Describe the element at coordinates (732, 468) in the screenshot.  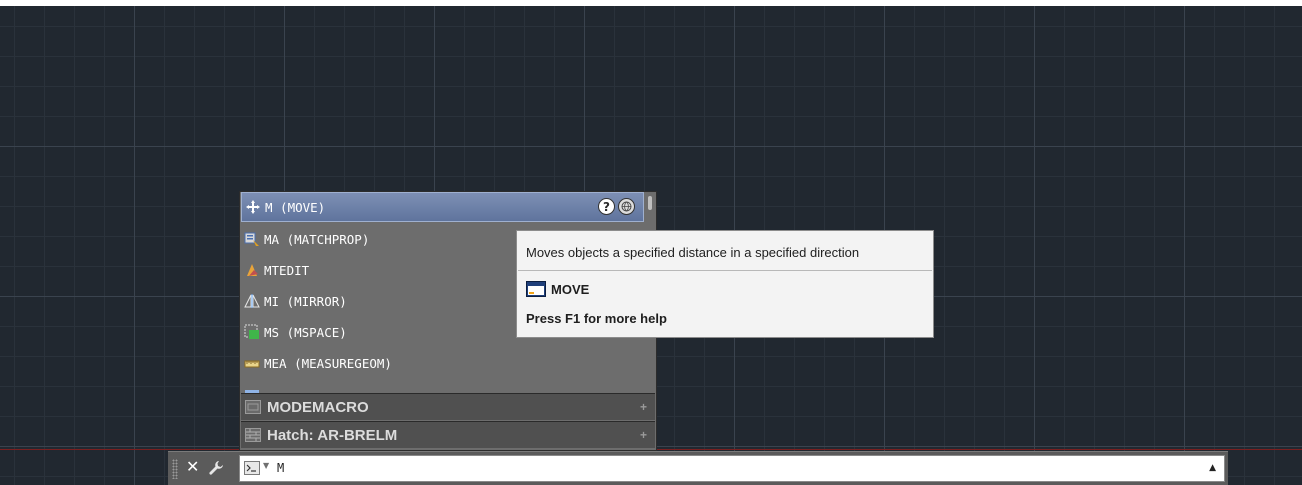
I see `command-input: ▼ M ▲` at that location.